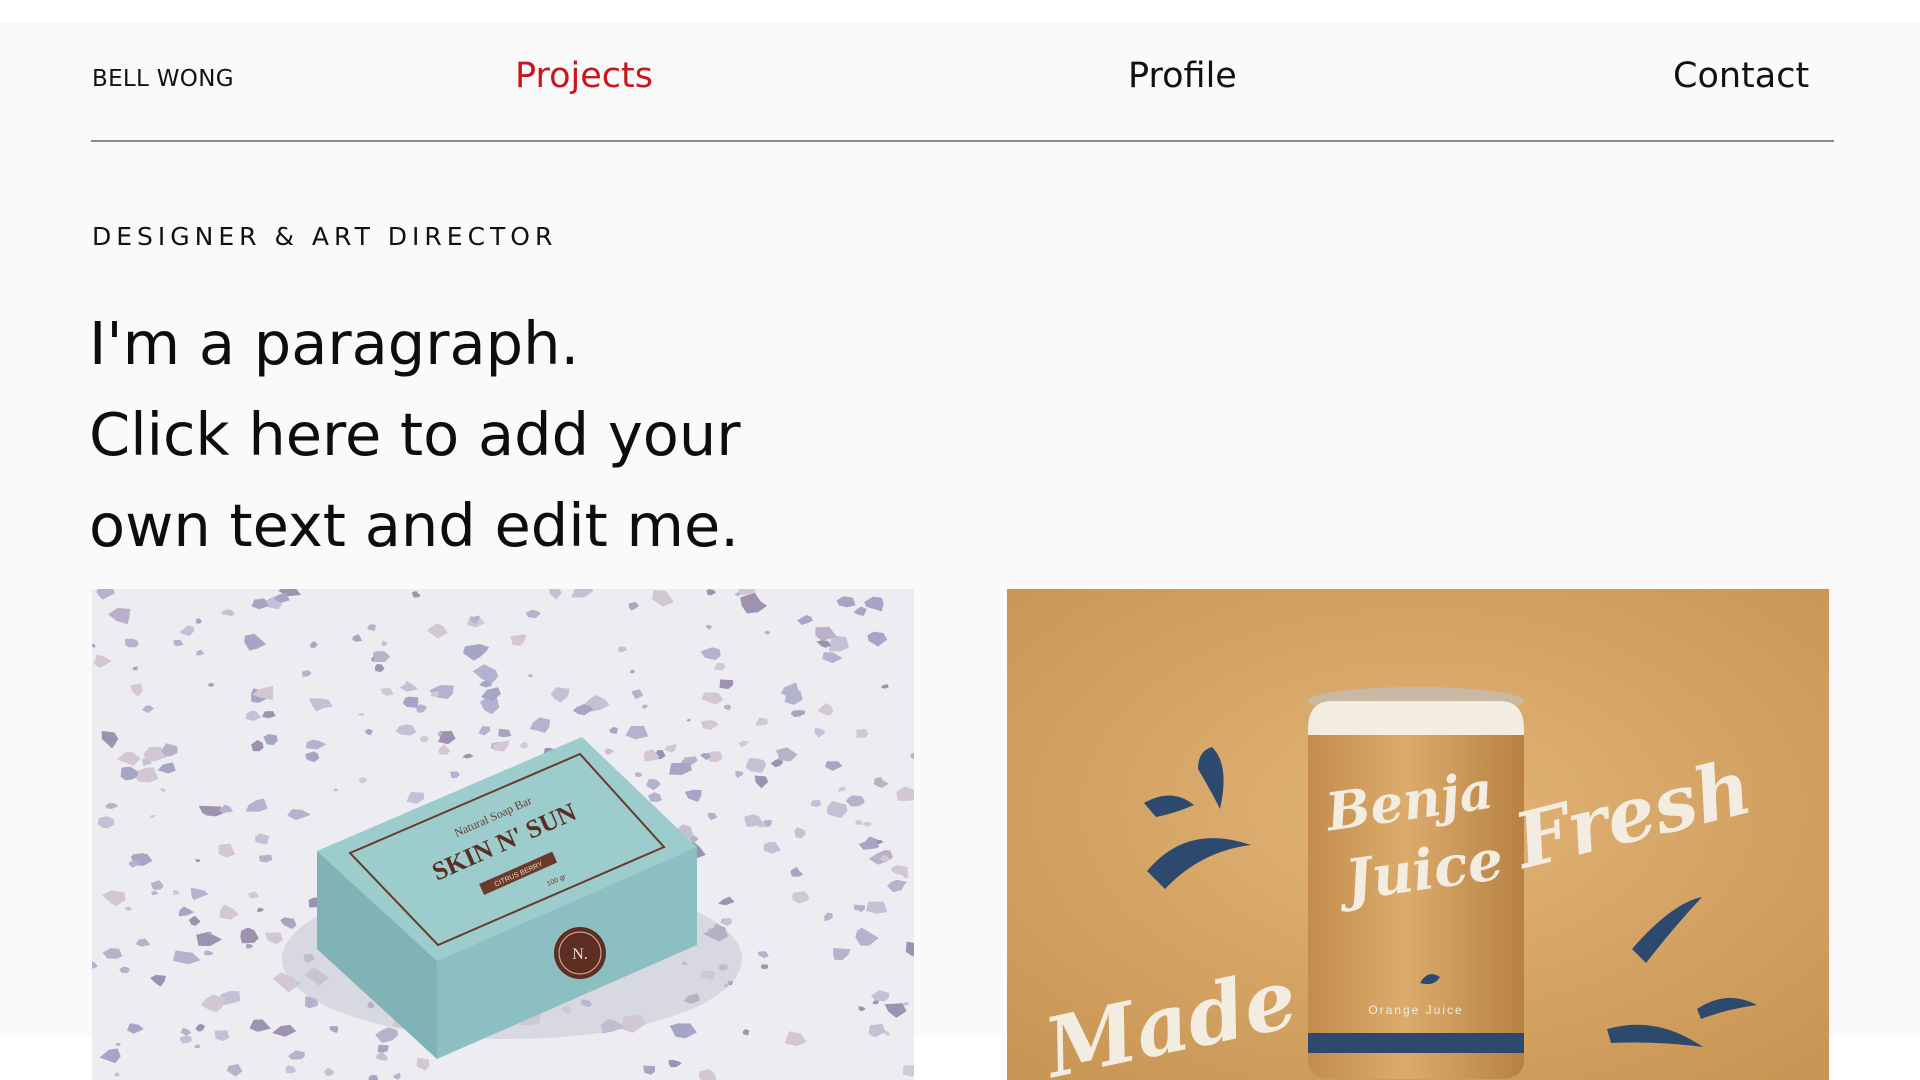 This screenshot has width=1920, height=1080. I want to click on nav-profile-link: Profile, so click(1182, 76).